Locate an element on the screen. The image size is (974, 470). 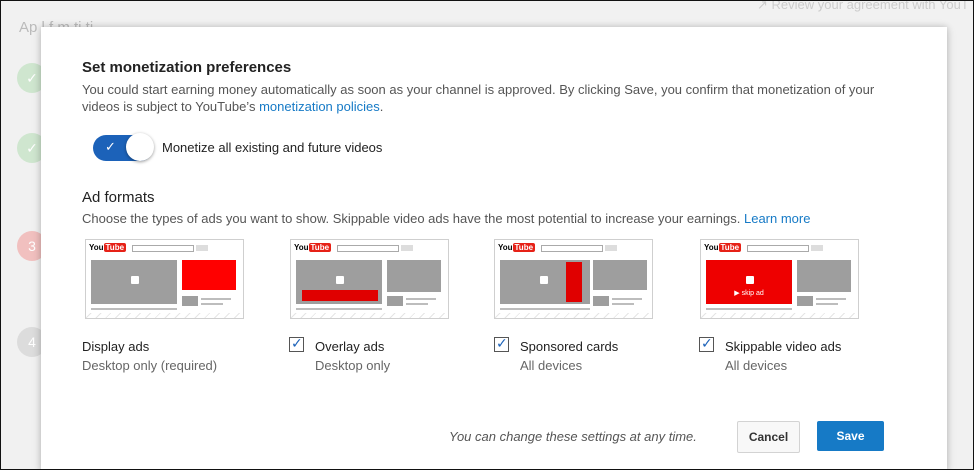
sponsored-cards-thumbnail: You Tube is located at coordinates (573, 279).